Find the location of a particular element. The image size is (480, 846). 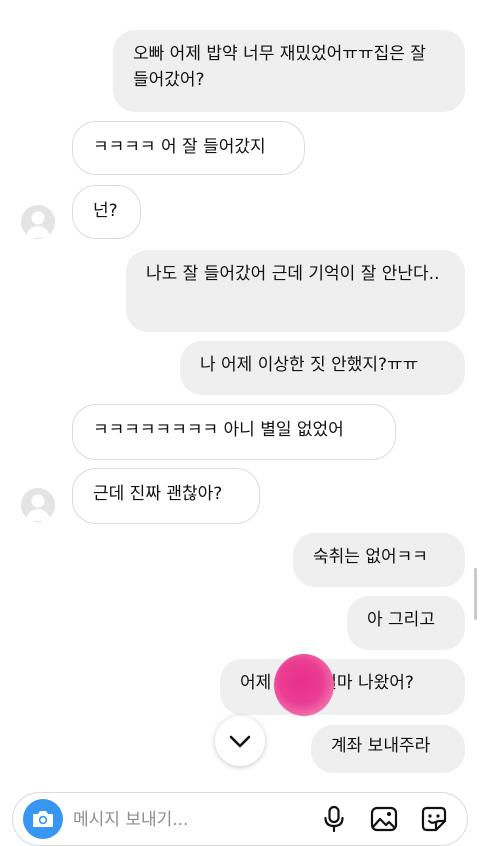

chevron-down-icon is located at coordinates (240, 741).